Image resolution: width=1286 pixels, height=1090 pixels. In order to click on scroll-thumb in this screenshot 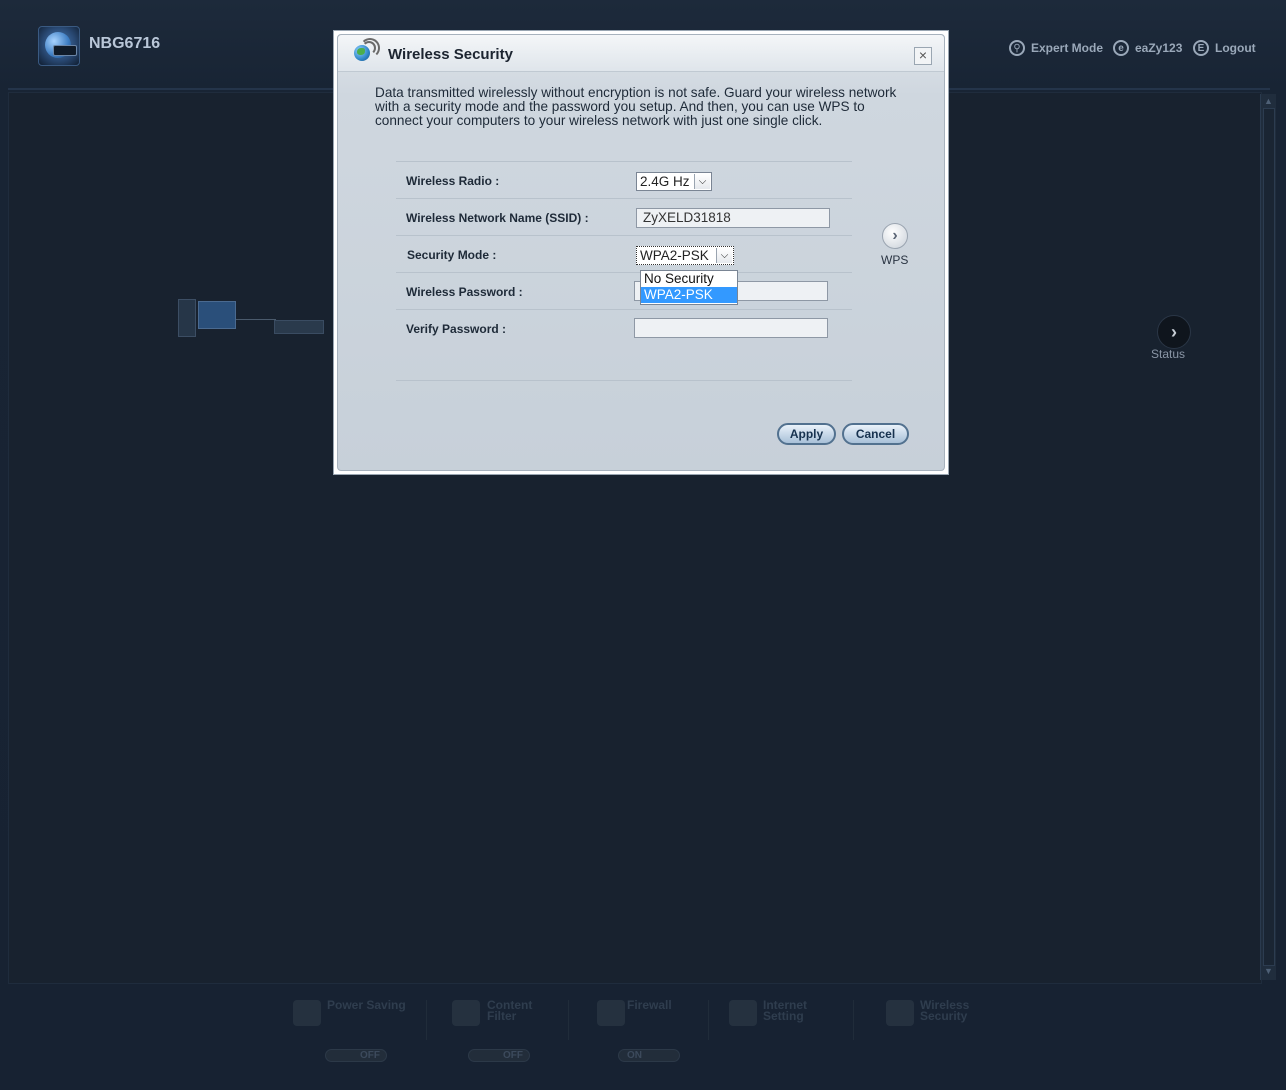, I will do `click(1269, 537)`.